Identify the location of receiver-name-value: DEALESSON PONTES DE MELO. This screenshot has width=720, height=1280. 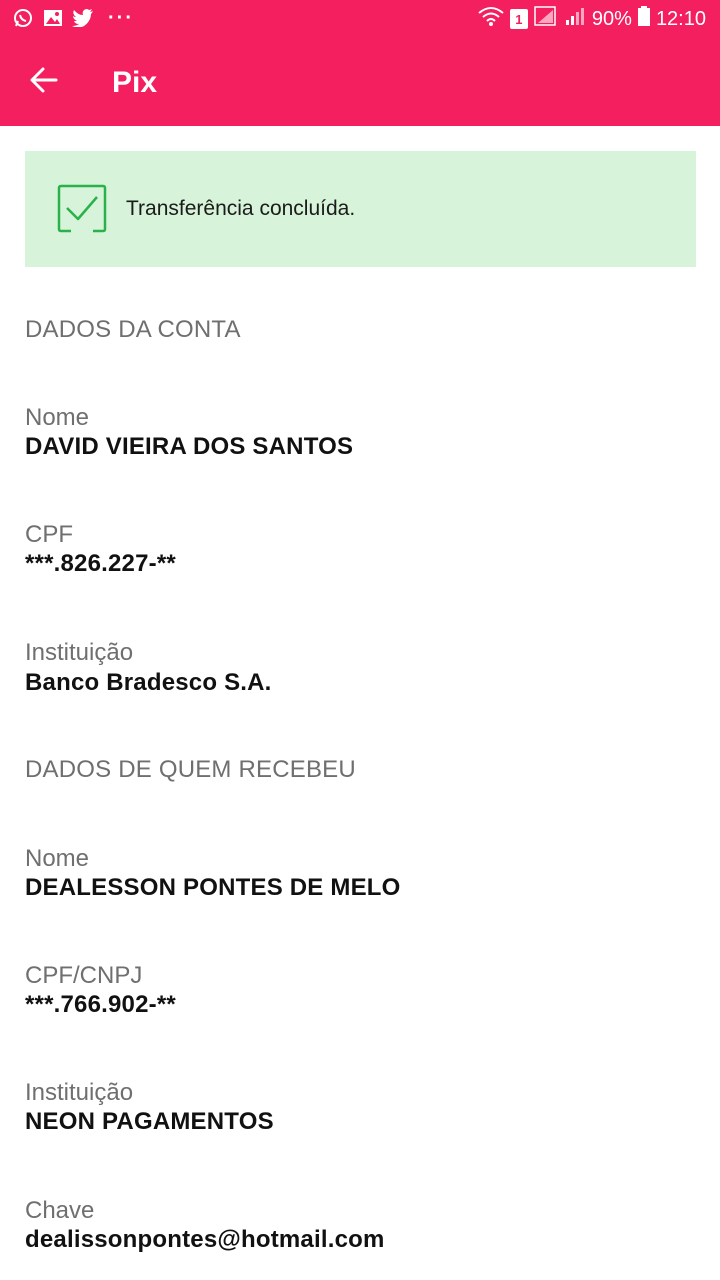
(213, 887).